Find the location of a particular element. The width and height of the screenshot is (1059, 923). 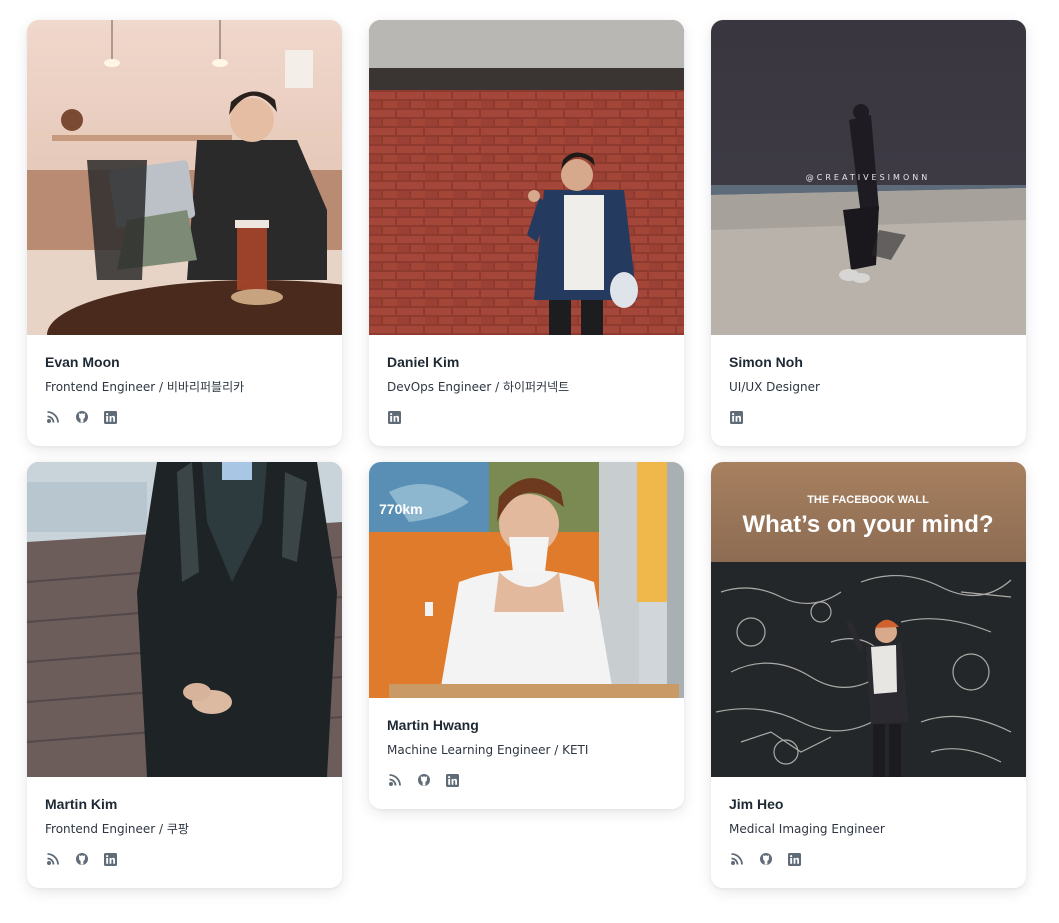

member-role: Medical Imaging Engineer is located at coordinates (807, 829).